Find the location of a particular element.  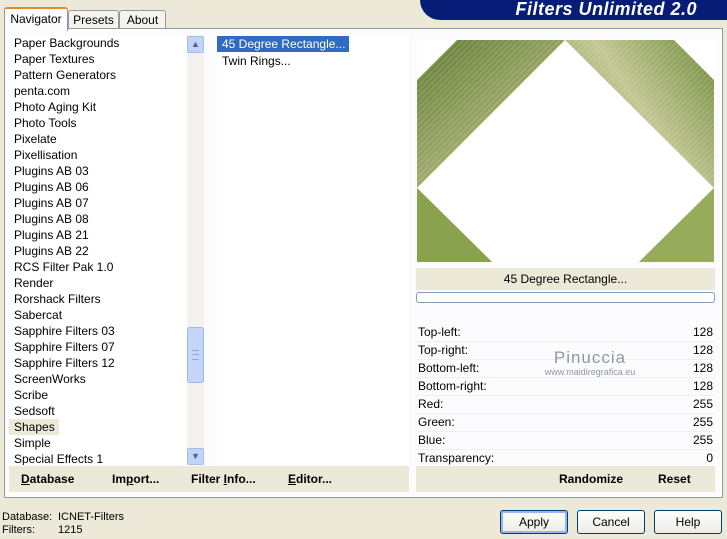

randomize-button: Randomize is located at coordinates (591, 479).